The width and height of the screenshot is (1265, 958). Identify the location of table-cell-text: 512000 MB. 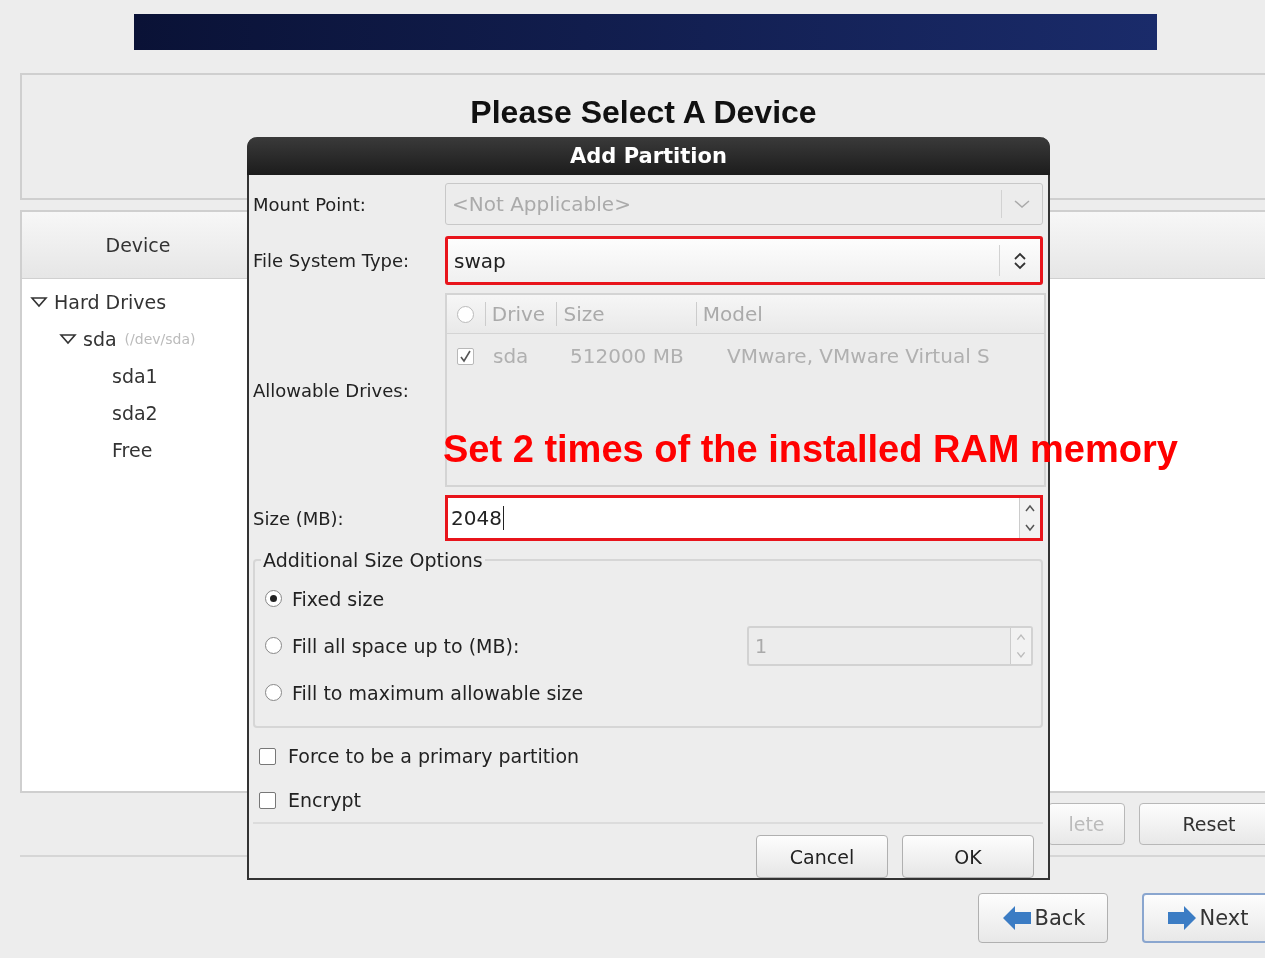
(627, 356).